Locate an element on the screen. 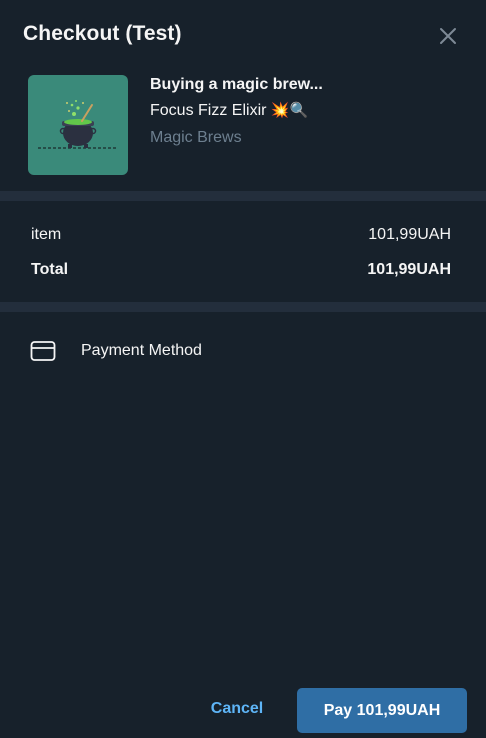  cancel-button: Cancel is located at coordinates (237, 710).